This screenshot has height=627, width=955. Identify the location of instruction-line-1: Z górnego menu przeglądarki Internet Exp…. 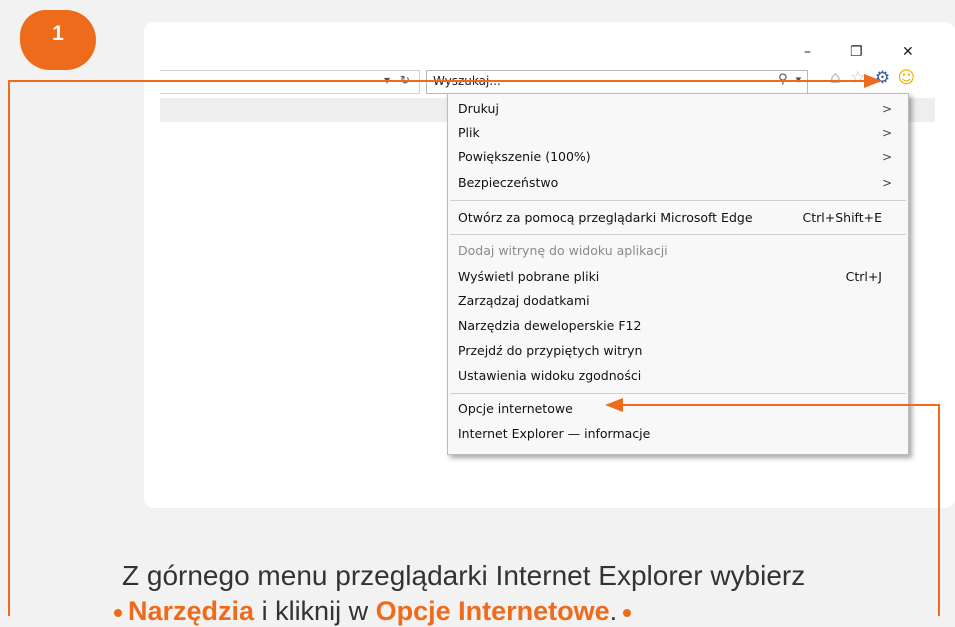
(464, 575).